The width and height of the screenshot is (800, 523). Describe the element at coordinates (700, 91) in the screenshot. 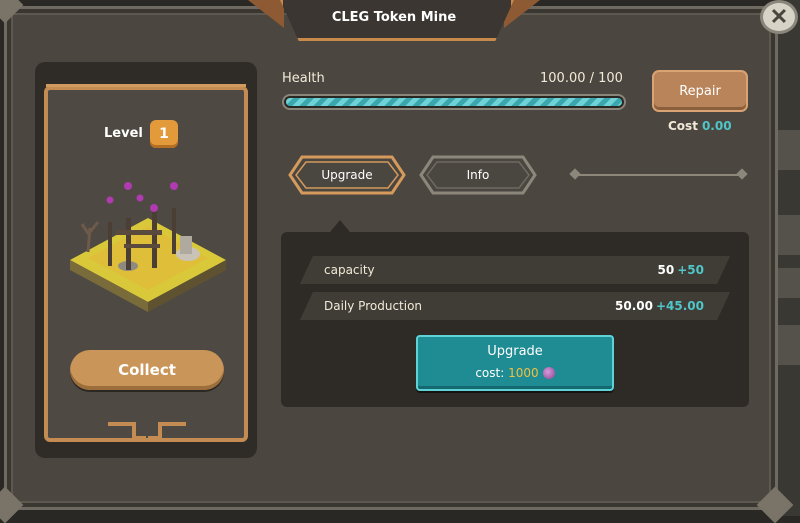

I see `repair-button: Repair` at that location.